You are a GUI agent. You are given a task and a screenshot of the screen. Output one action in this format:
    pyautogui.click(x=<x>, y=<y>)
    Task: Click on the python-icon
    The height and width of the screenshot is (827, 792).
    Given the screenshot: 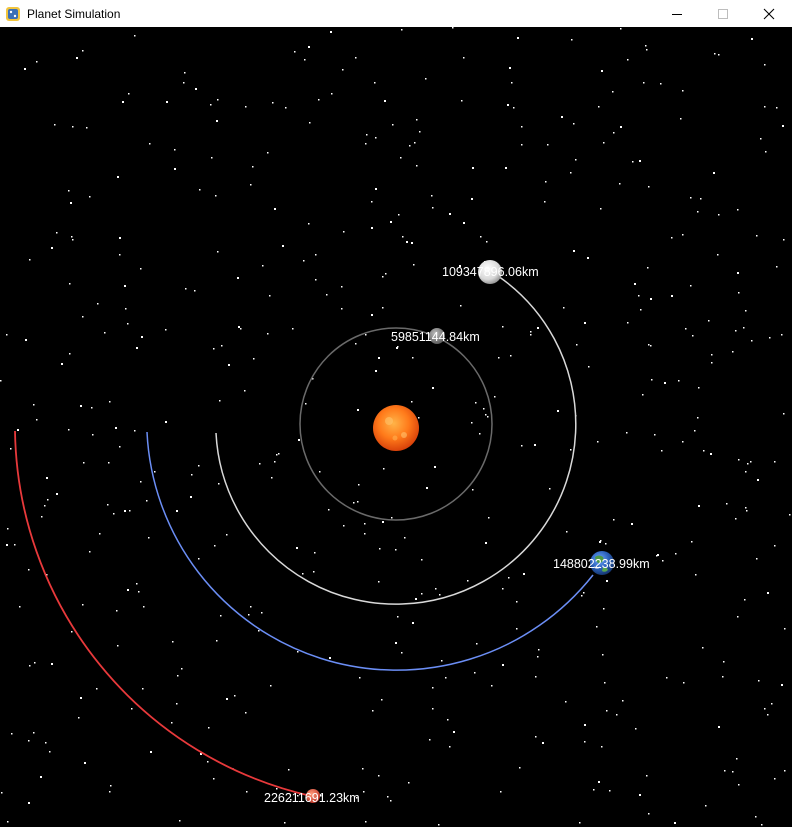 What is the action you would take?
    pyautogui.click(x=13, y=13)
    